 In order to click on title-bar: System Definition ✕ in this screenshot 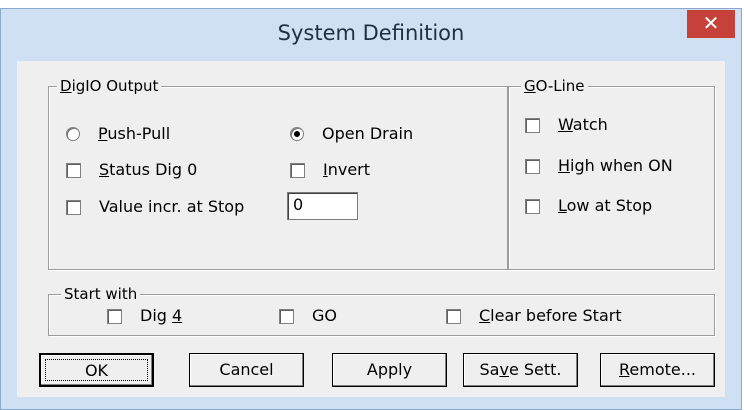, I will do `click(371, 35)`.